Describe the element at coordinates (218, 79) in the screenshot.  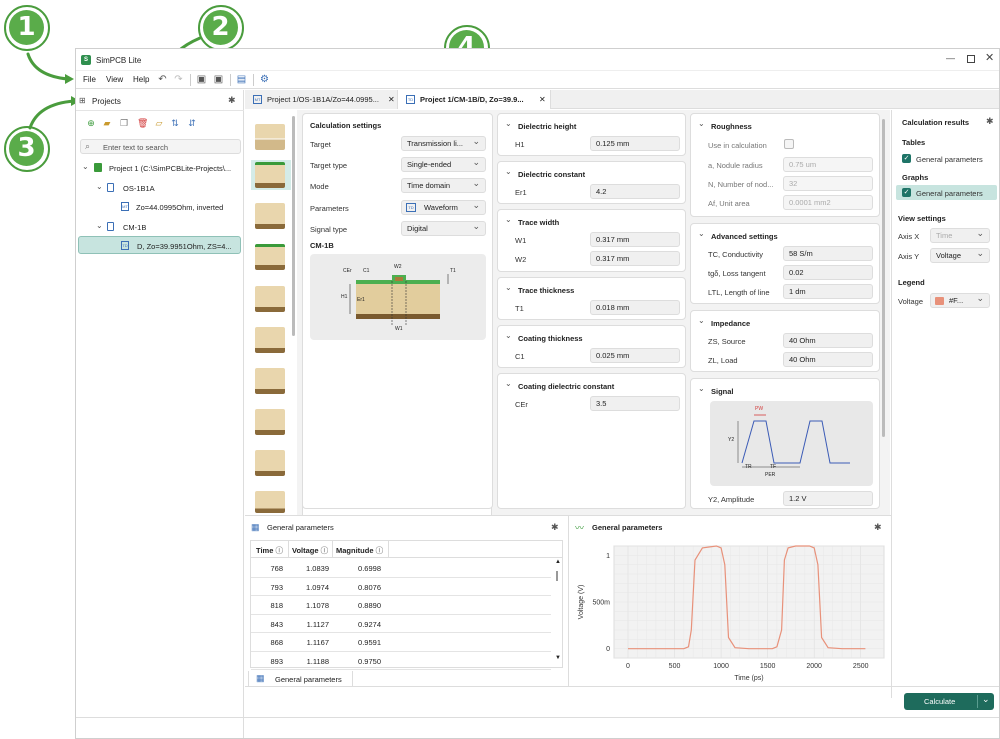
I see `save-all-icon: ▣` at that location.